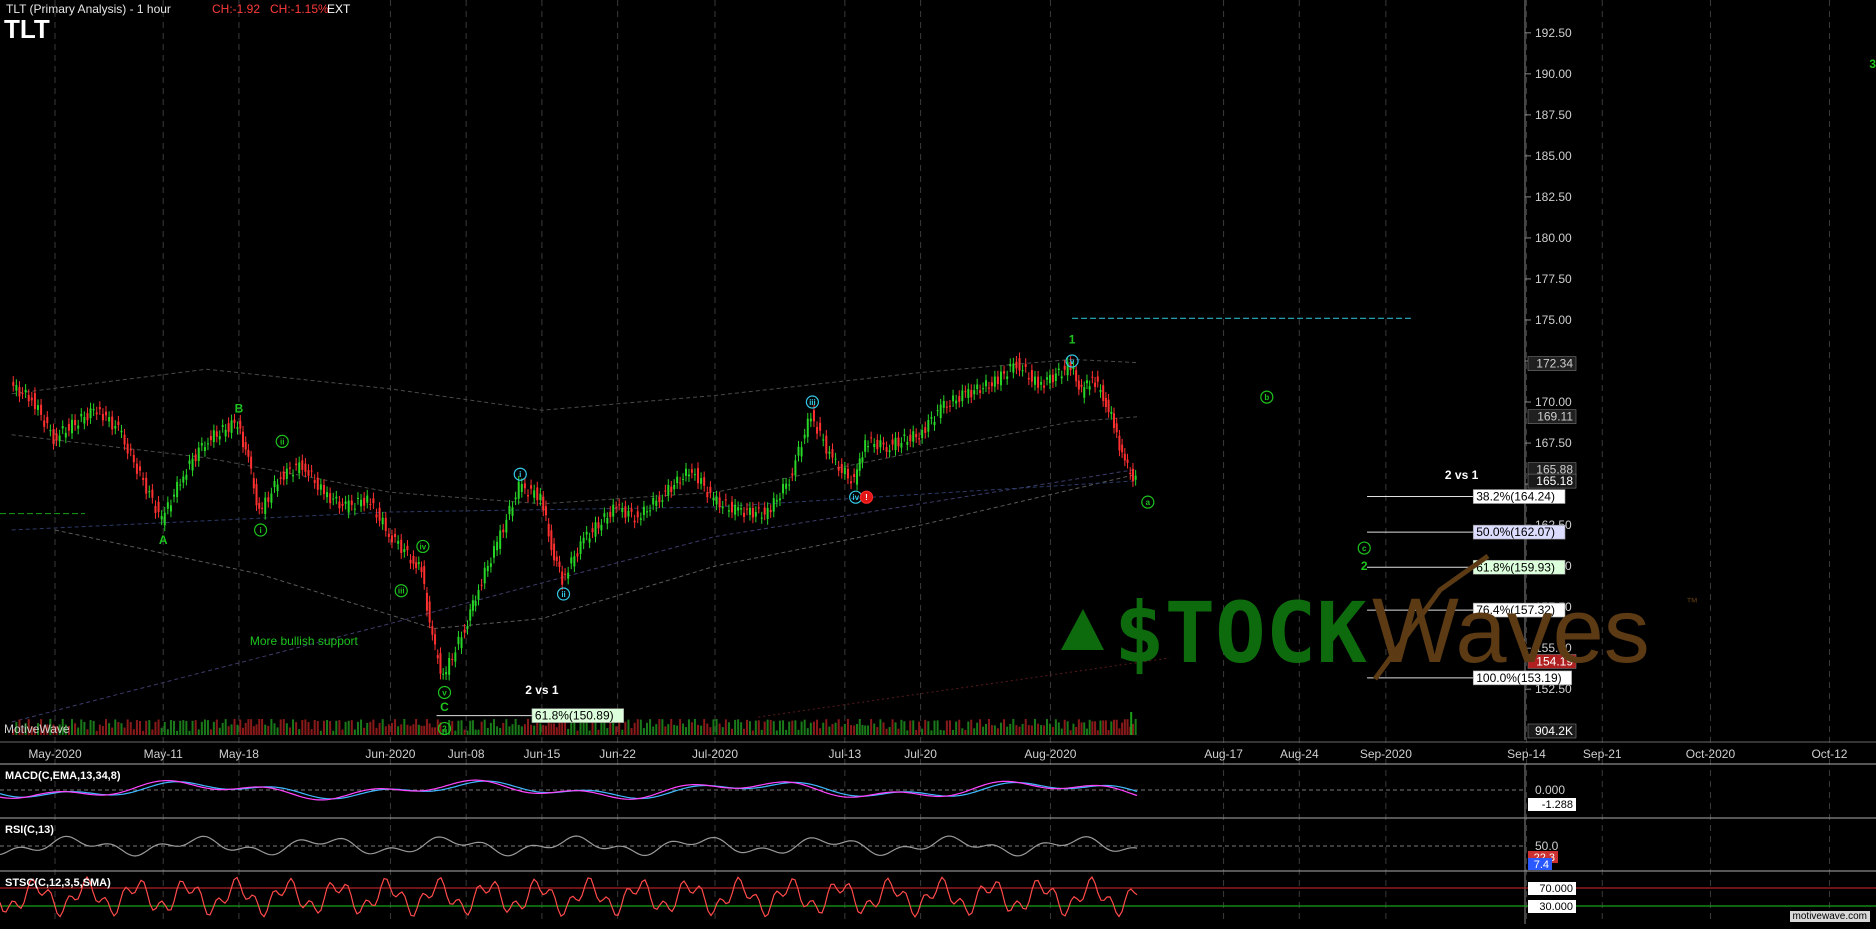 This screenshot has height=929, width=1876. What do you see at coordinates (1872, 64) in the screenshot?
I see `wave-label: 3` at bounding box center [1872, 64].